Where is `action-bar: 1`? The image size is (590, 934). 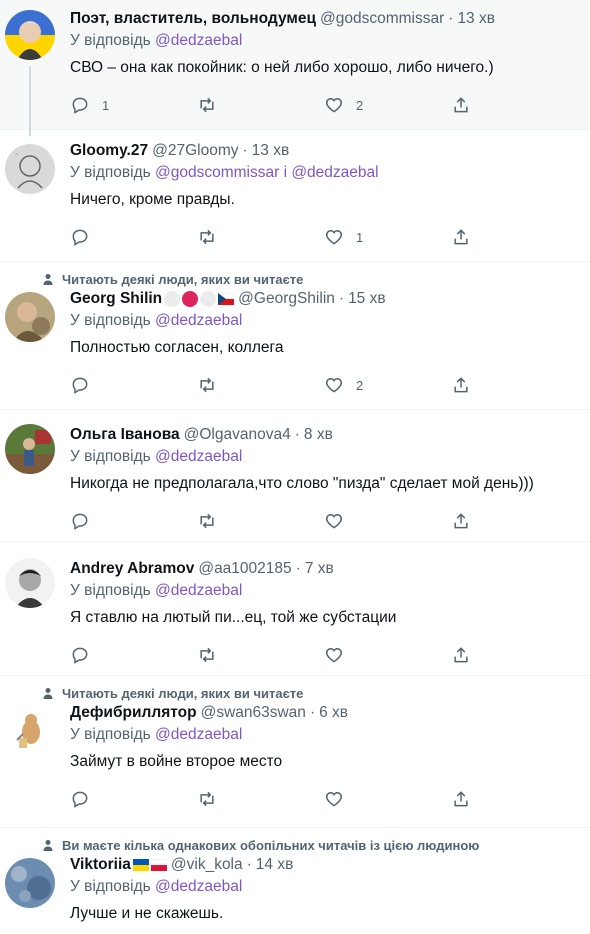
action-bar: 1 is located at coordinates (324, 237).